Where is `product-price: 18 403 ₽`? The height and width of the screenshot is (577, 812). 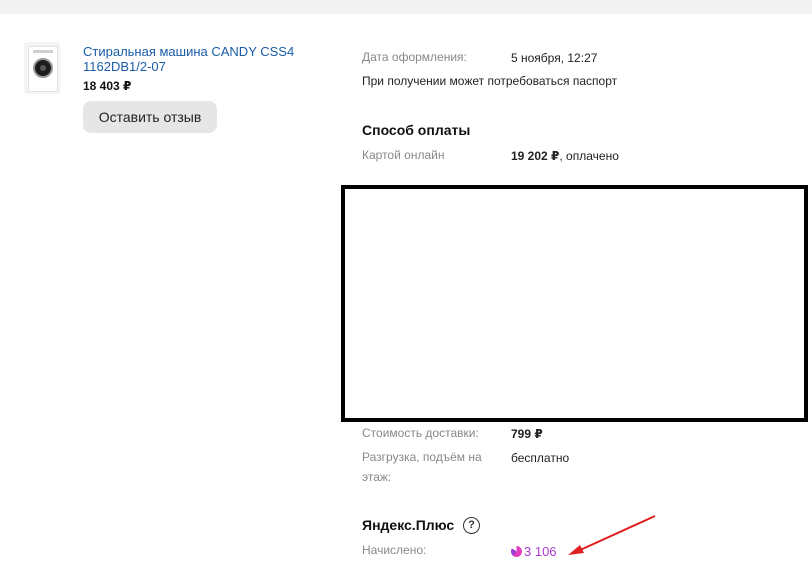
product-price: 18 403 ₽ is located at coordinates (107, 86).